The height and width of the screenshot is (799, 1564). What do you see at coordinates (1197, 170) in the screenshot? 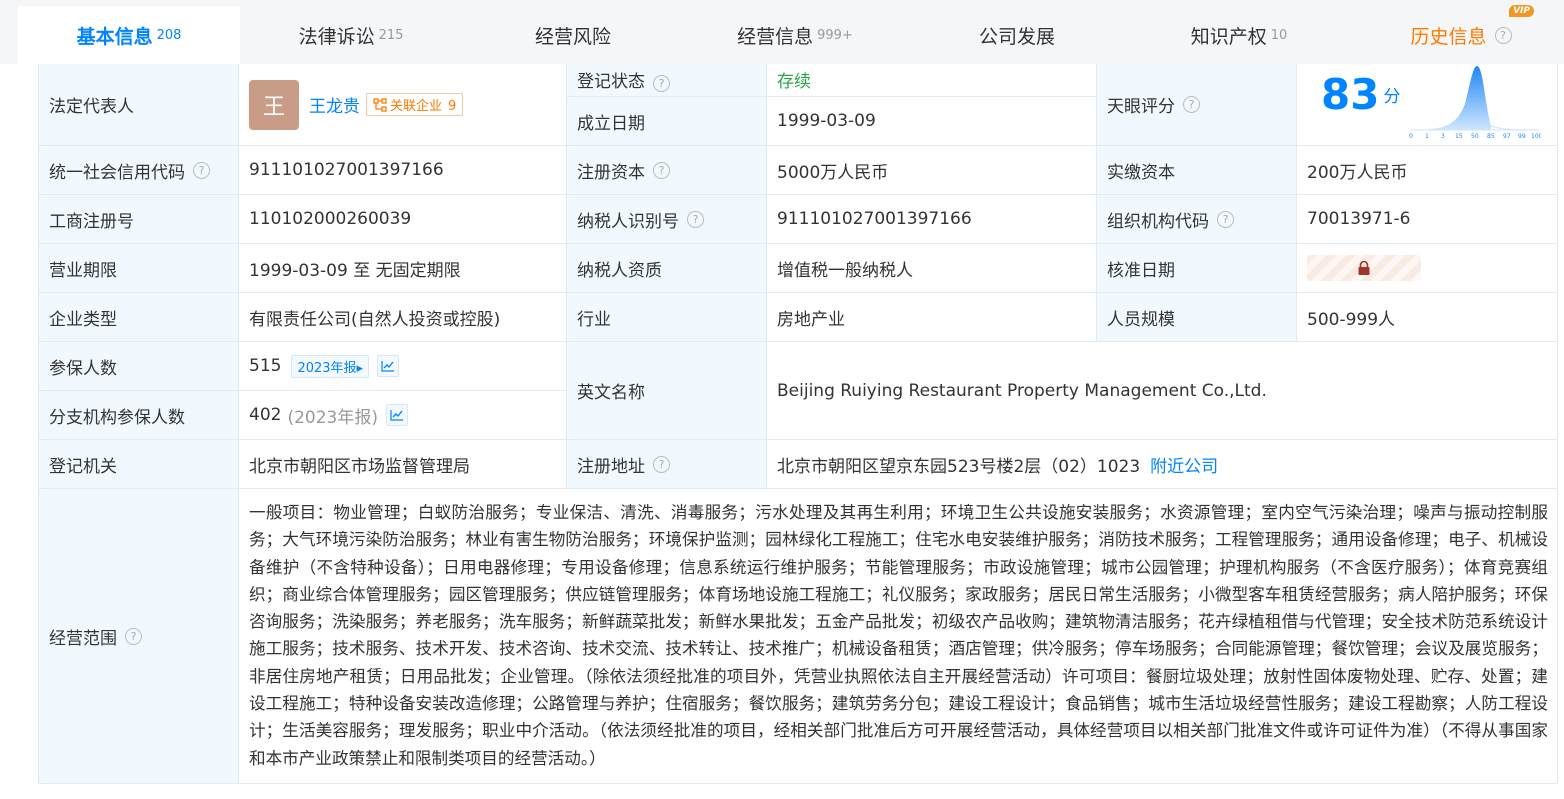
I see `paid-capital-label: 实缴资本` at bounding box center [1197, 170].